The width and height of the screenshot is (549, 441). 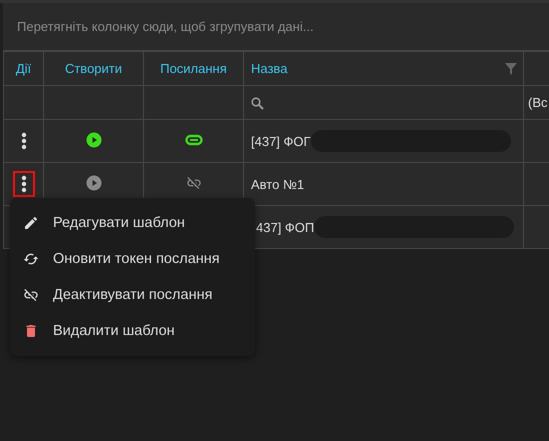 What do you see at coordinates (31, 259) in the screenshot?
I see `refresh-icon` at bounding box center [31, 259].